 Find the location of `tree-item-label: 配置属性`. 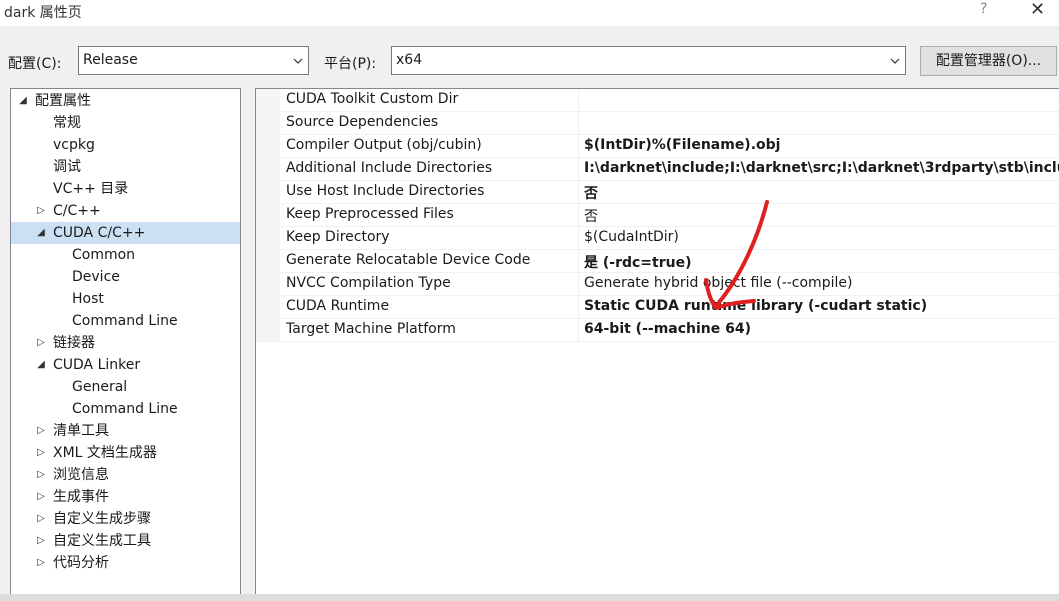

tree-item-label: 配置属性 is located at coordinates (63, 101).